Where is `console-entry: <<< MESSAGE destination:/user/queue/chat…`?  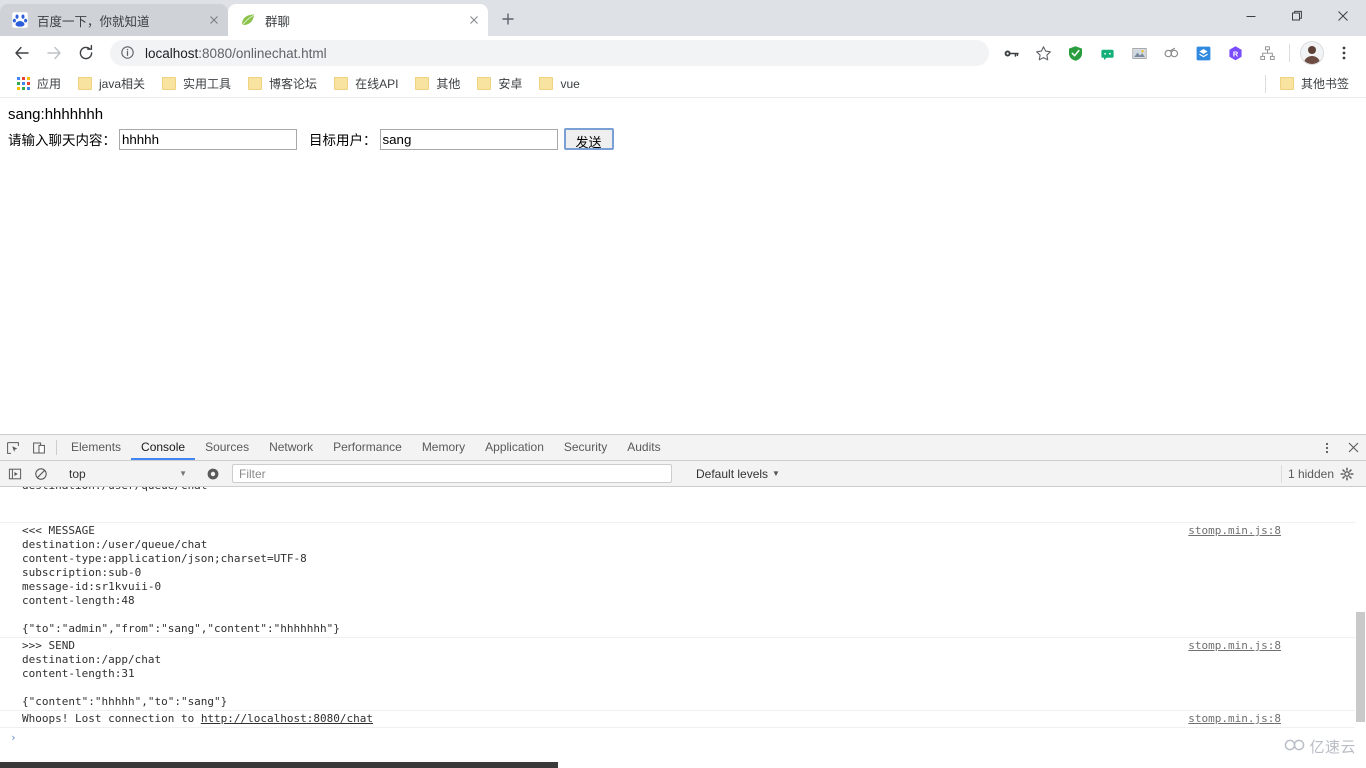 console-entry: <<< MESSAGE destination:/user/queue/chat… is located at coordinates (683, 580).